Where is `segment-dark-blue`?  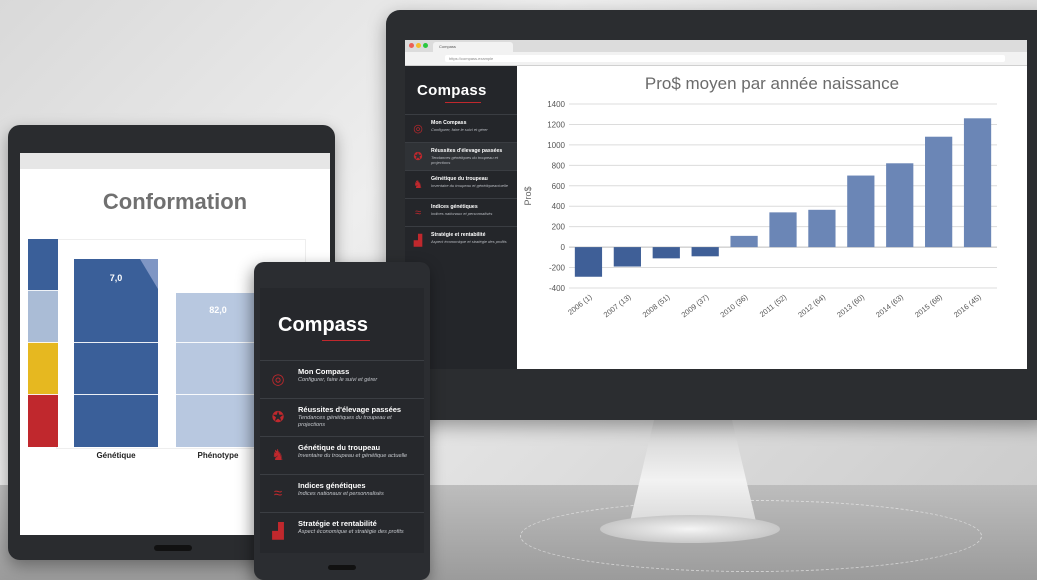 segment-dark-blue is located at coordinates (43, 264).